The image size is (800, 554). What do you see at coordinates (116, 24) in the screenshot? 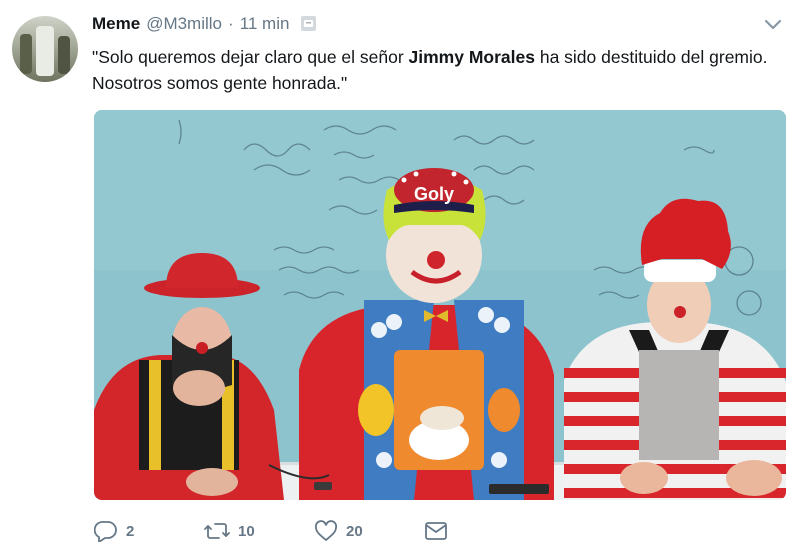
I see `author-name: Meme` at bounding box center [116, 24].